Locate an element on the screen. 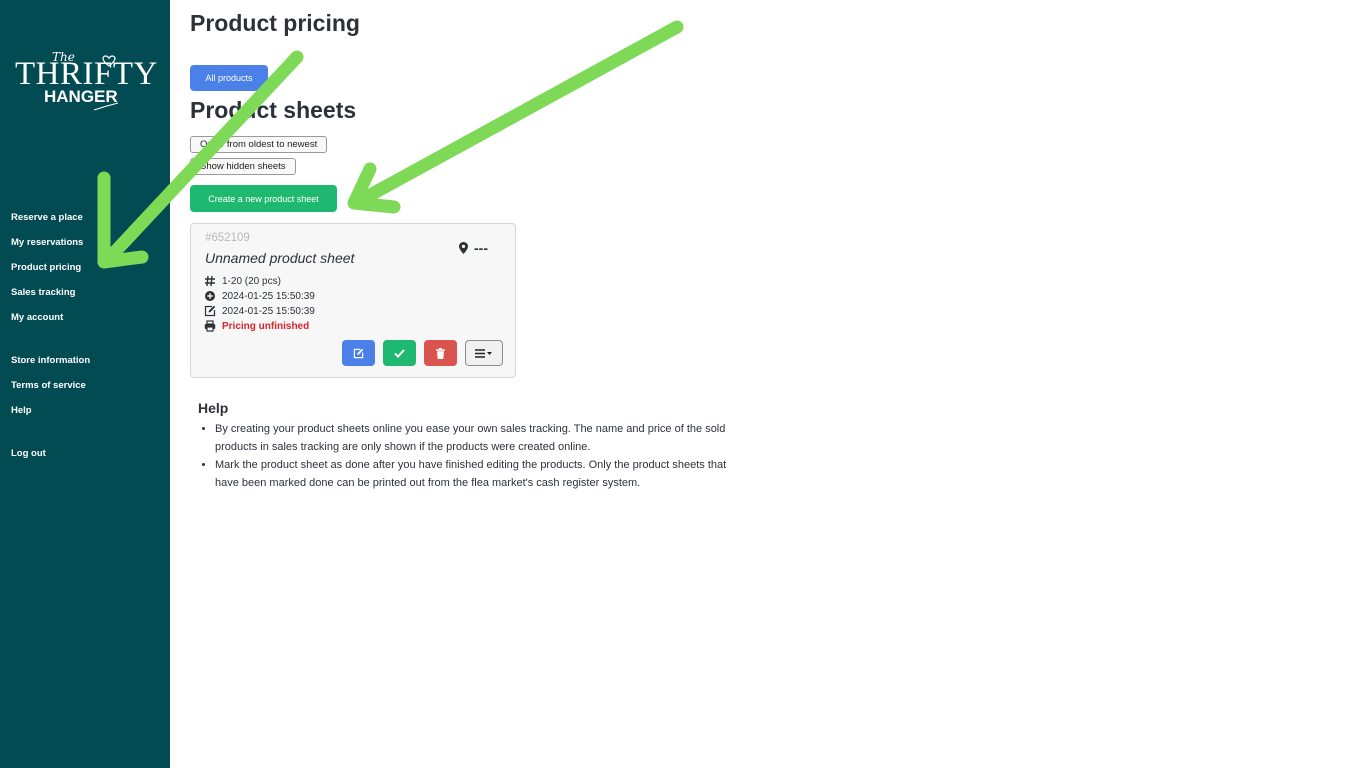 This screenshot has height=768, width=1366. list-menu-icon is located at coordinates (483, 353).